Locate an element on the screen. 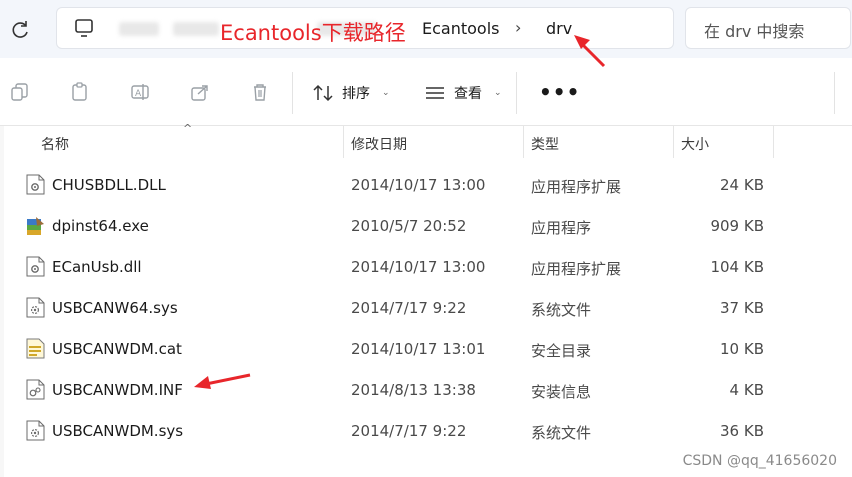 The image size is (852, 477). column-header-size: 大小 is located at coordinates (723, 142).